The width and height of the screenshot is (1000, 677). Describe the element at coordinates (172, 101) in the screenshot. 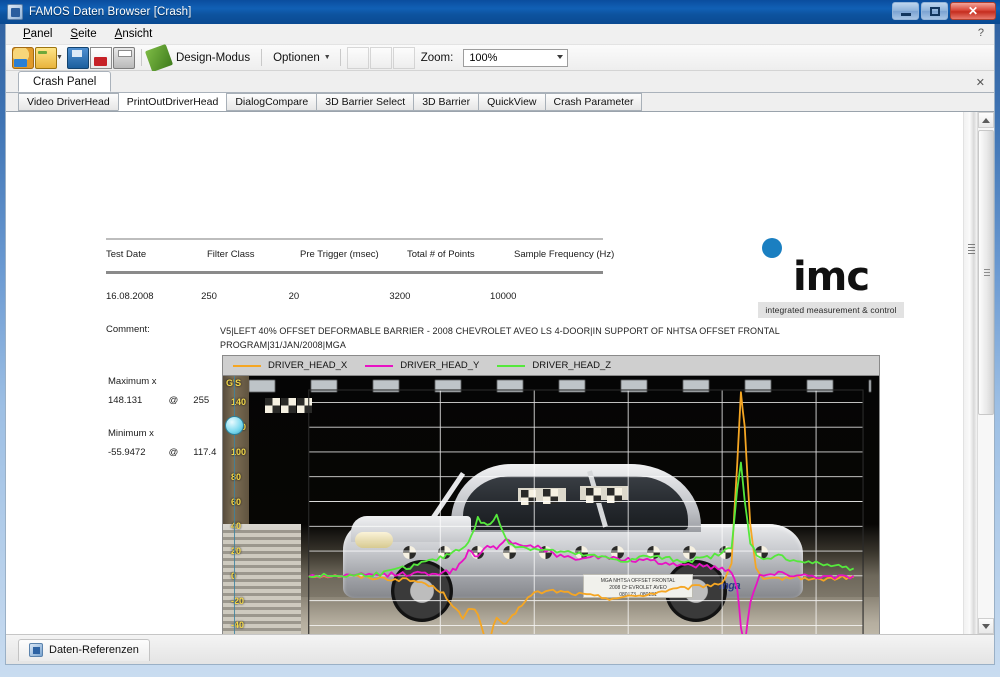

I see `tab-printout-driverhead: PrintOutDriverHead` at that location.